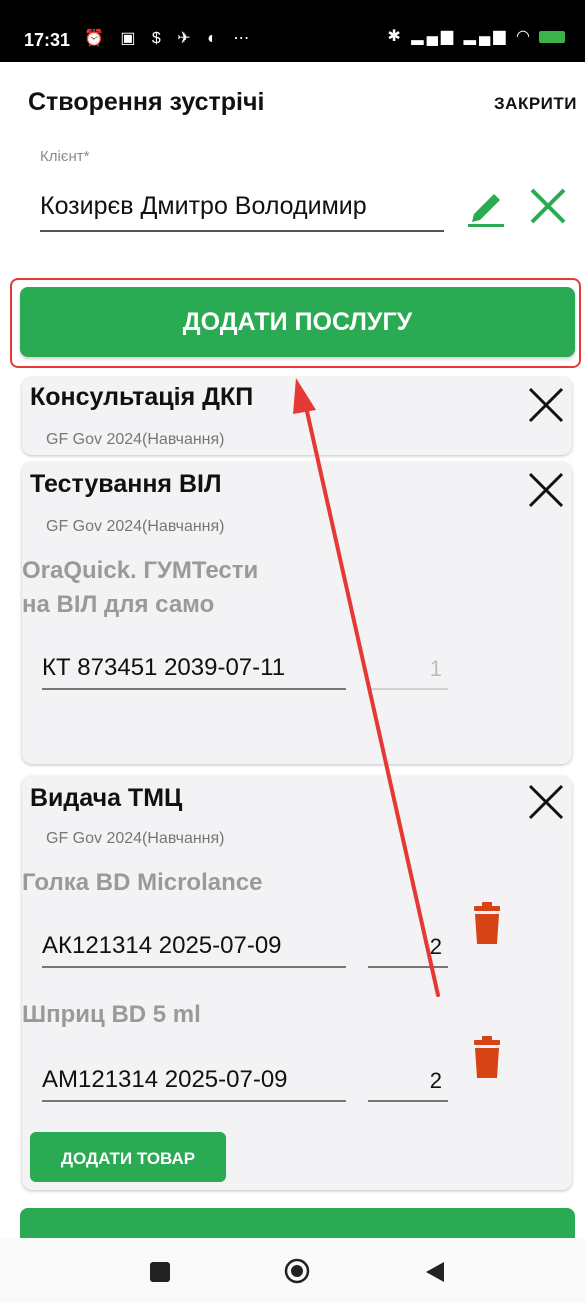 This screenshot has width=585, height=1303. What do you see at coordinates (535, 104) in the screenshot?
I see `close-button: ЗАКРИТИ` at bounding box center [535, 104].